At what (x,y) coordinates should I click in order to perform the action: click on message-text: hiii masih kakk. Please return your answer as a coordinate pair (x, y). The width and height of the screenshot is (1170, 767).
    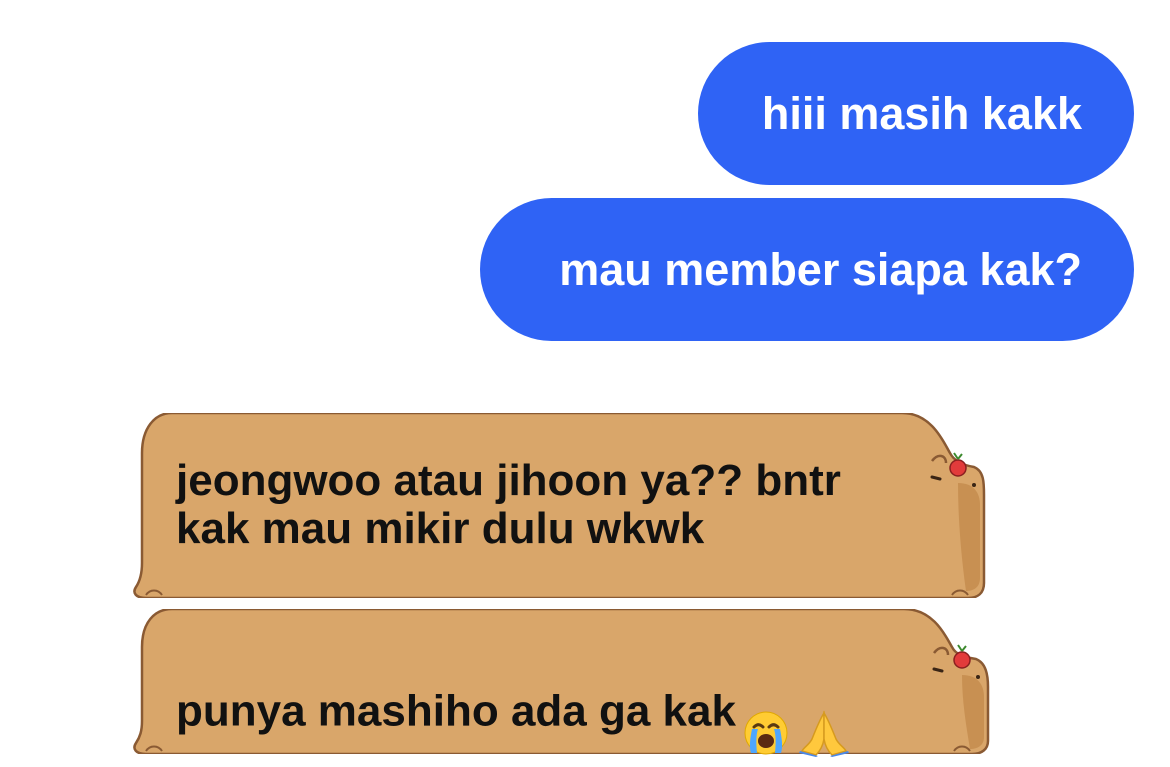
    Looking at the image, I should click on (921, 113).